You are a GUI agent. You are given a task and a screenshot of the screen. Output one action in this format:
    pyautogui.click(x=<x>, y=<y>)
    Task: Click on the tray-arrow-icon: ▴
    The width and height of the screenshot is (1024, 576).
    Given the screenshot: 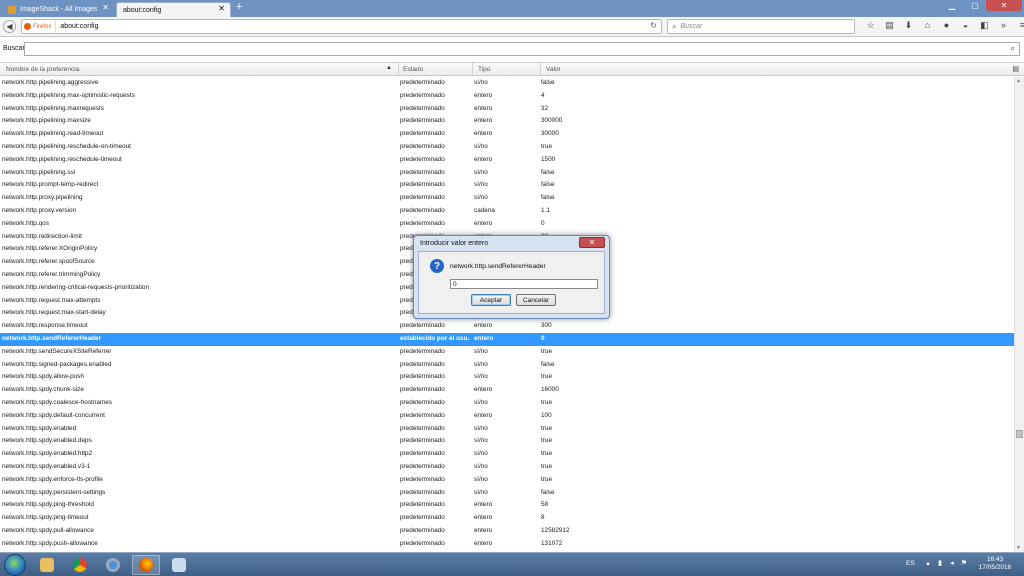 What is the action you would take?
    pyautogui.click(x=928, y=563)
    